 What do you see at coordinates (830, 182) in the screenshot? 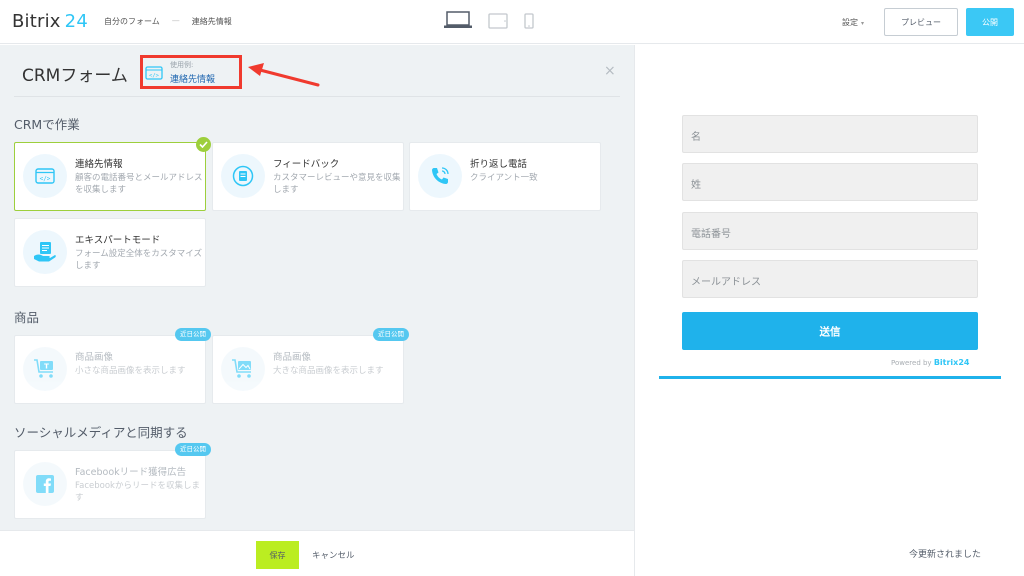
I see `last-name-field: 姓` at bounding box center [830, 182].